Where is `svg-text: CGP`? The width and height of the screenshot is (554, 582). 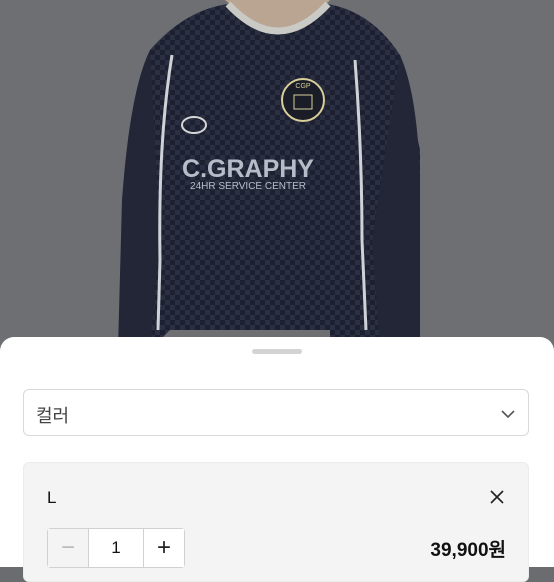 svg-text: CGP is located at coordinates (303, 86).